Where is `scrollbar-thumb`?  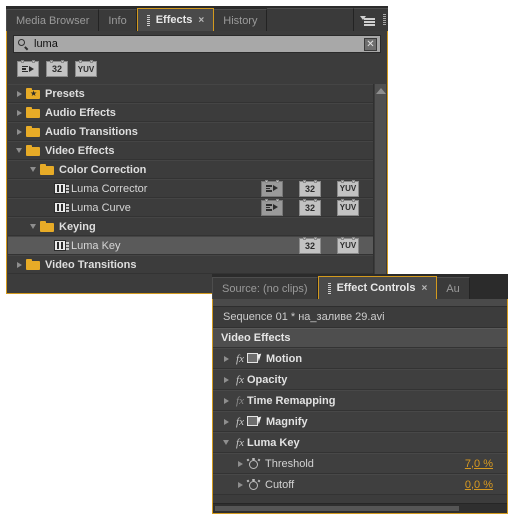
scrollbar-thumb is located at coordinates (380, 184).